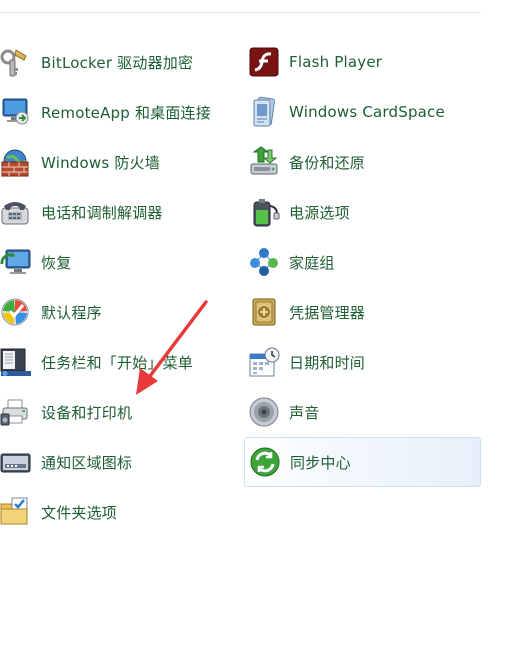 The height and width of the screenshot is (654, 511). What do you see at coordinates (304, 412) in the screenshot?
I see `cp-item-label: 声音` at bounding box center [304, 412].